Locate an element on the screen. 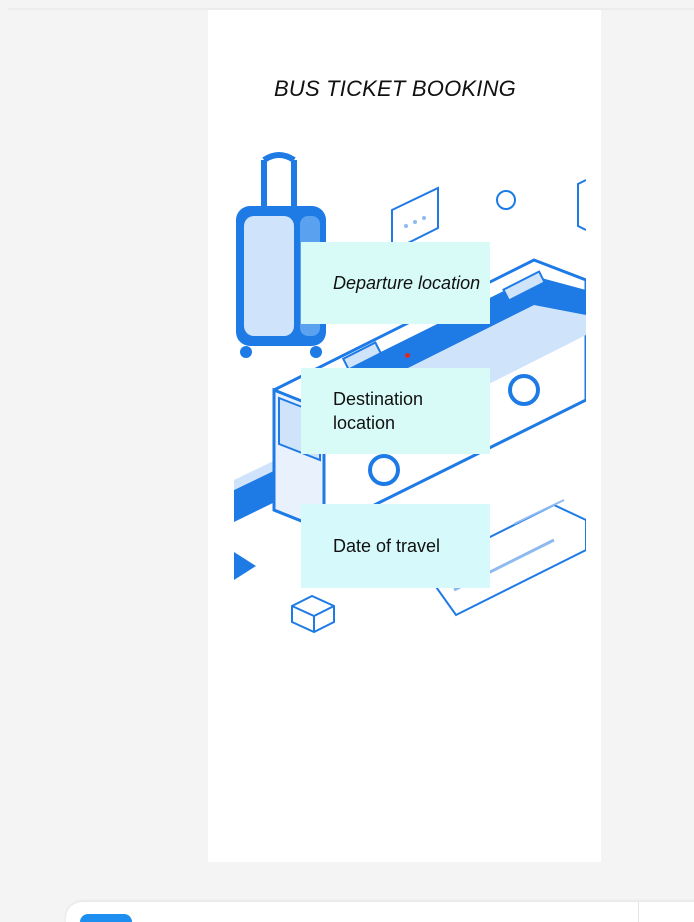 The image size is (694, 922). bottom-toolbar is located at coordinates (380, 912).